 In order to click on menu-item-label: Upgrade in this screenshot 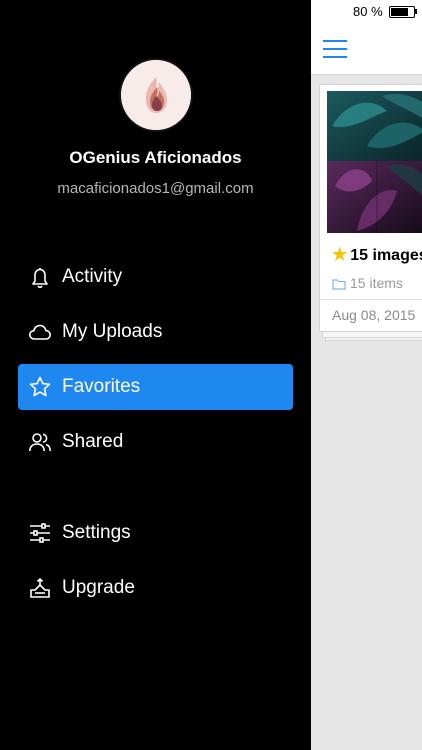, I will do `click(98, 587)`.